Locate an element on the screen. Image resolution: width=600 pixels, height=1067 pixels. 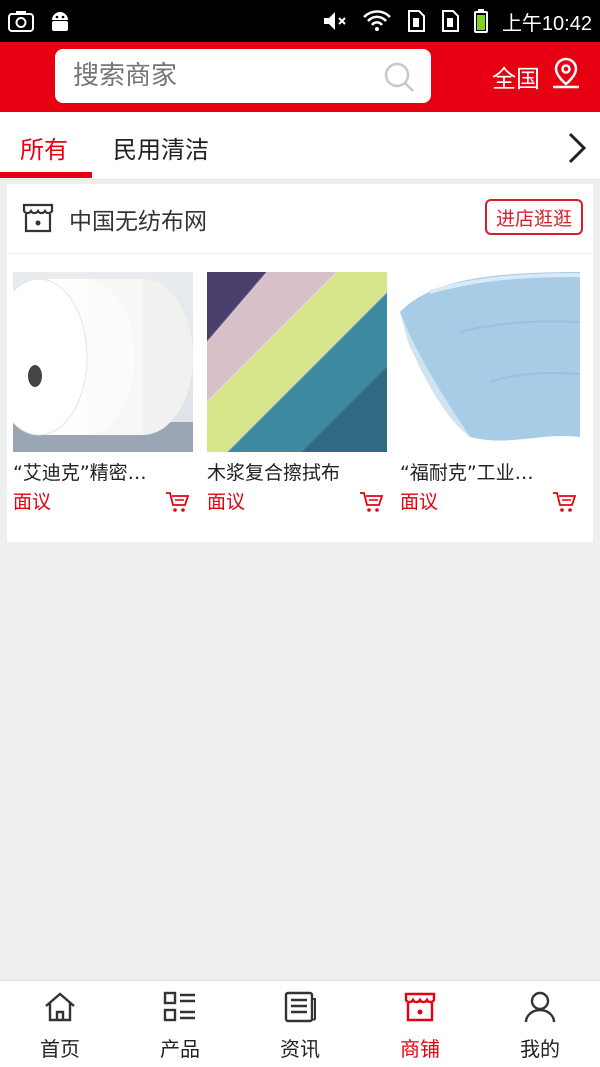
search-input is located at coordinates (223, 76).